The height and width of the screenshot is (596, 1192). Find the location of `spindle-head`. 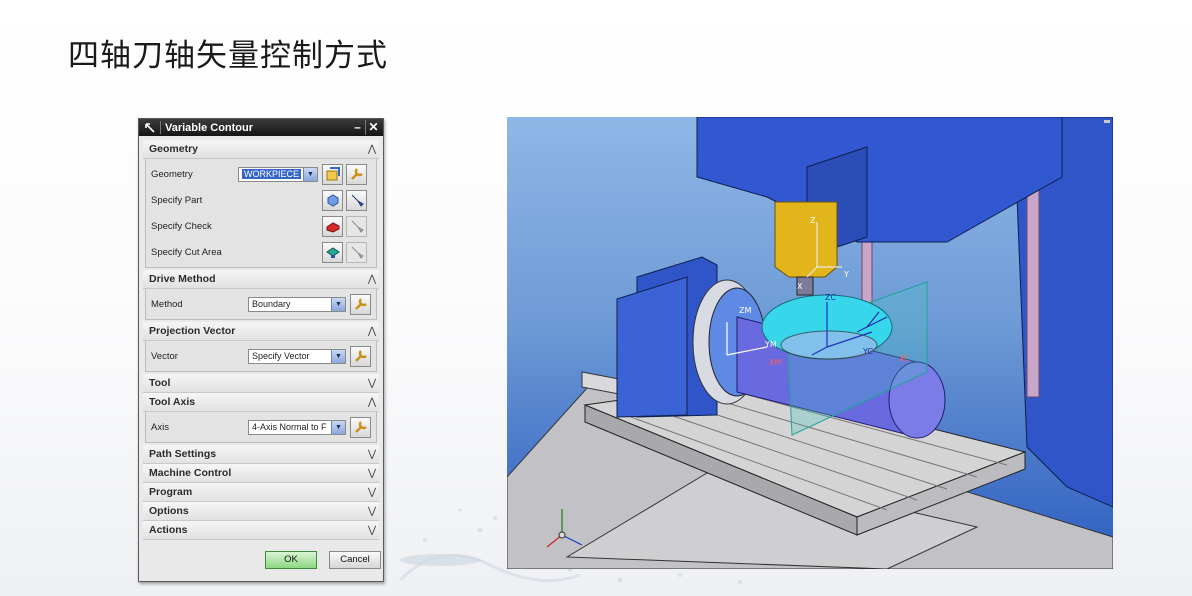

spindle-head is located at coordinates (879, 180).